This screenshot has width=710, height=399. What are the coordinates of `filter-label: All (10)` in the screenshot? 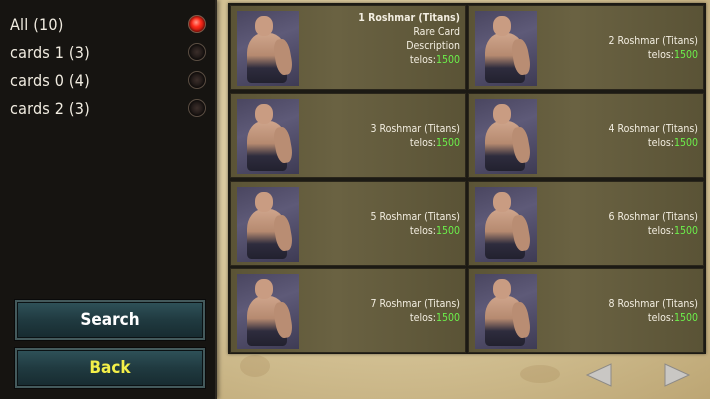 It's located at (37, 24).